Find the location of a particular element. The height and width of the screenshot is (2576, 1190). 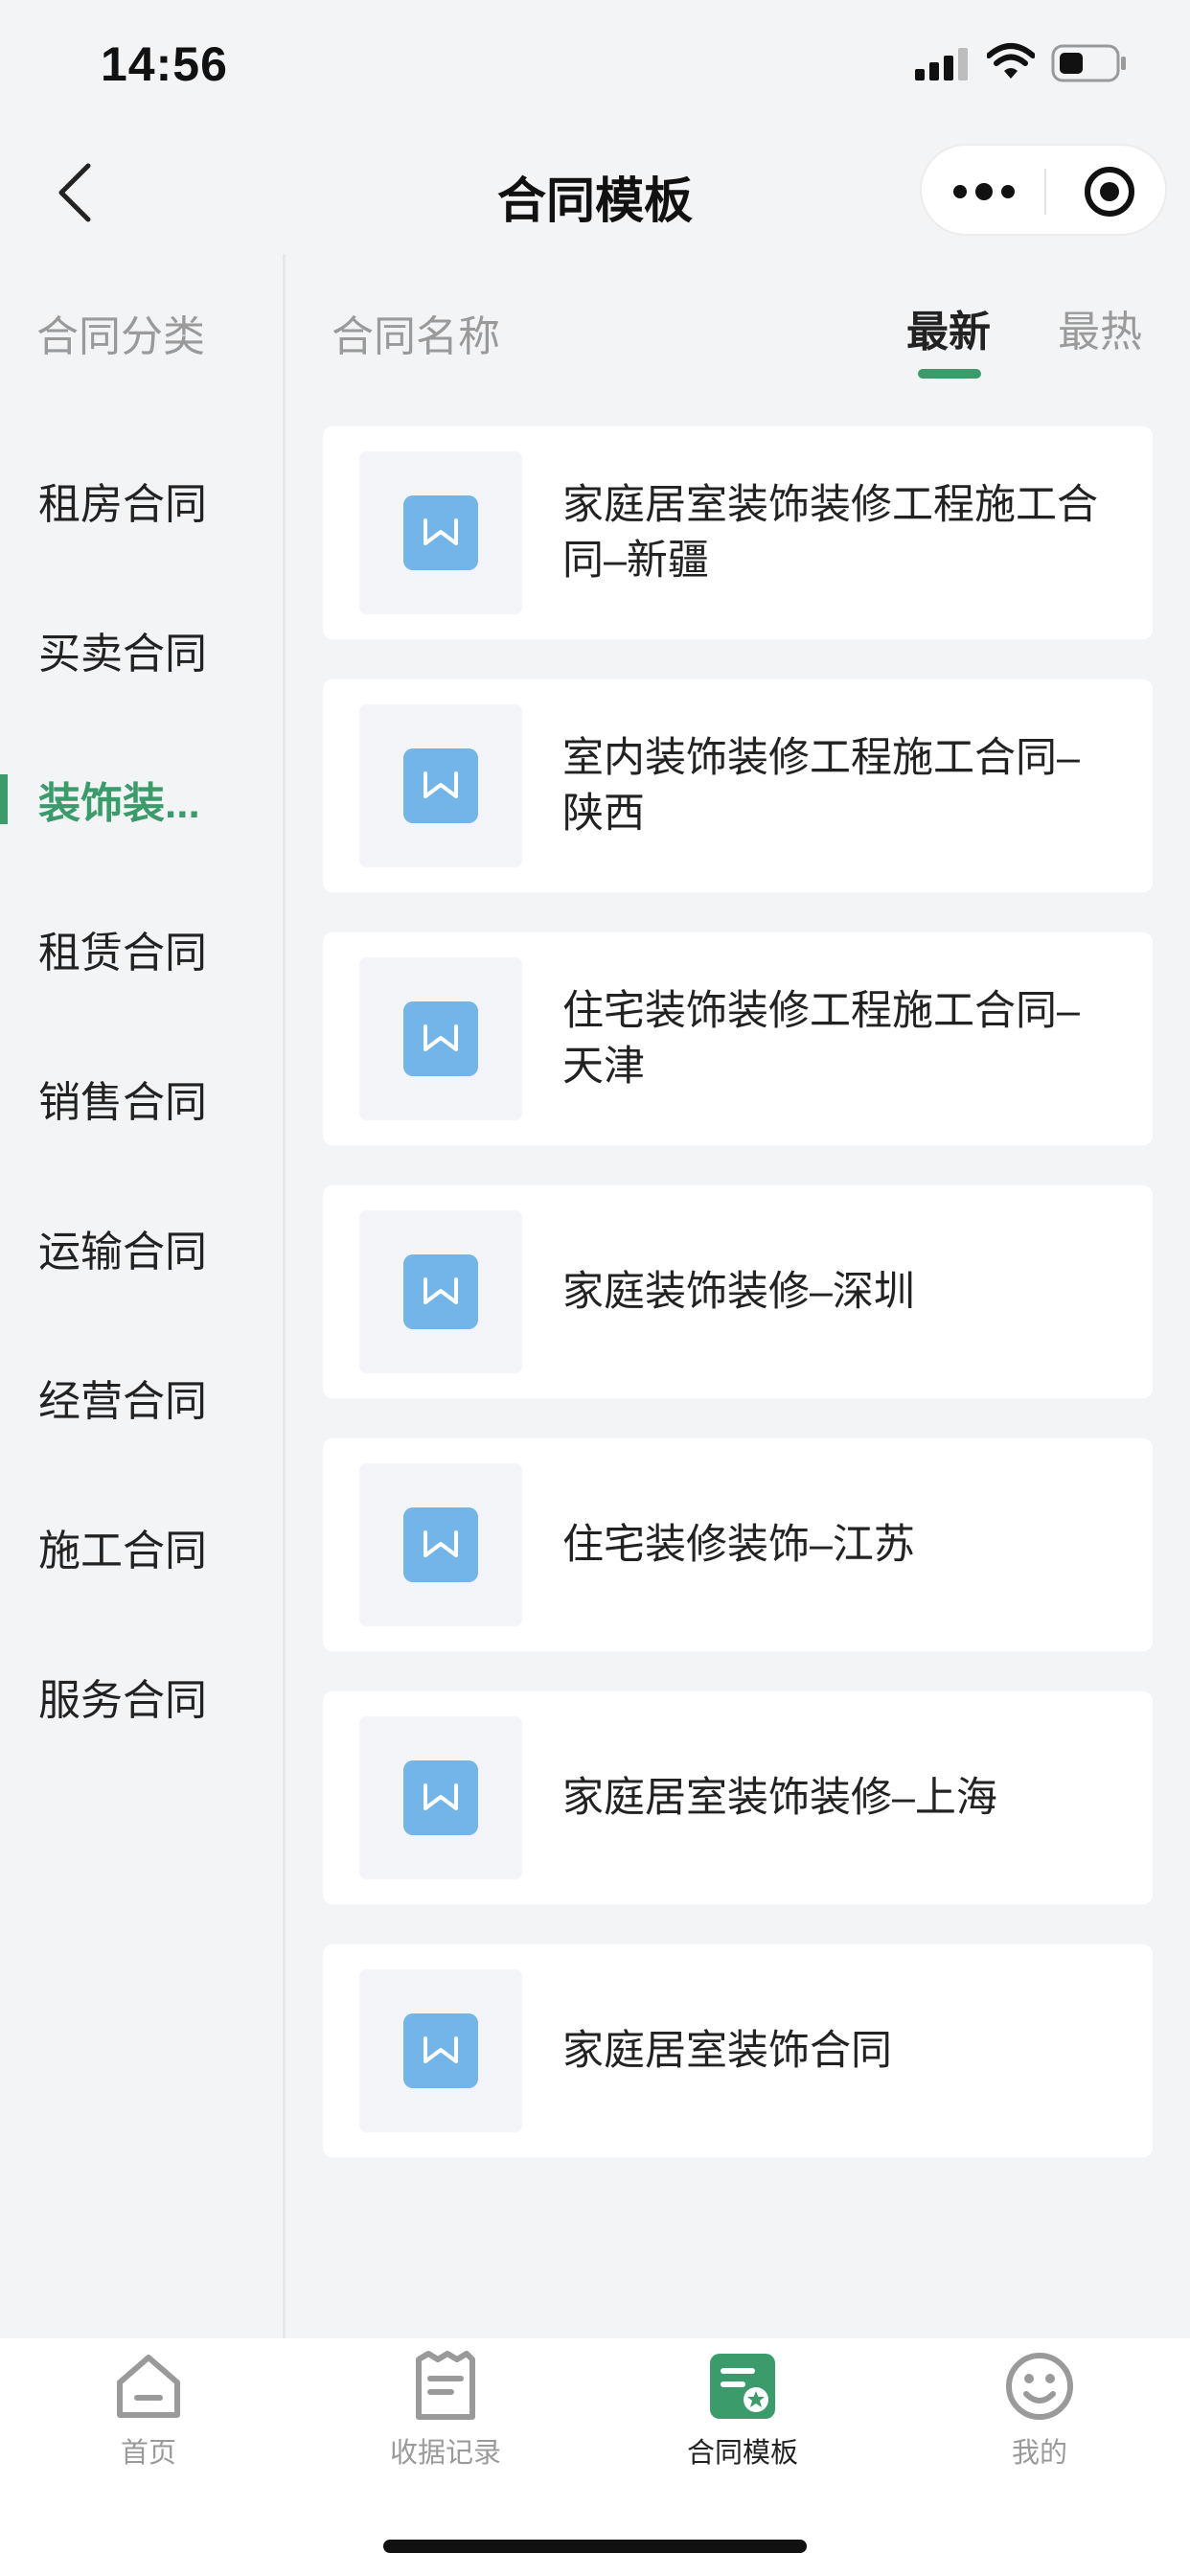

mini-program-capsule is located at coordinates (1043, 190).